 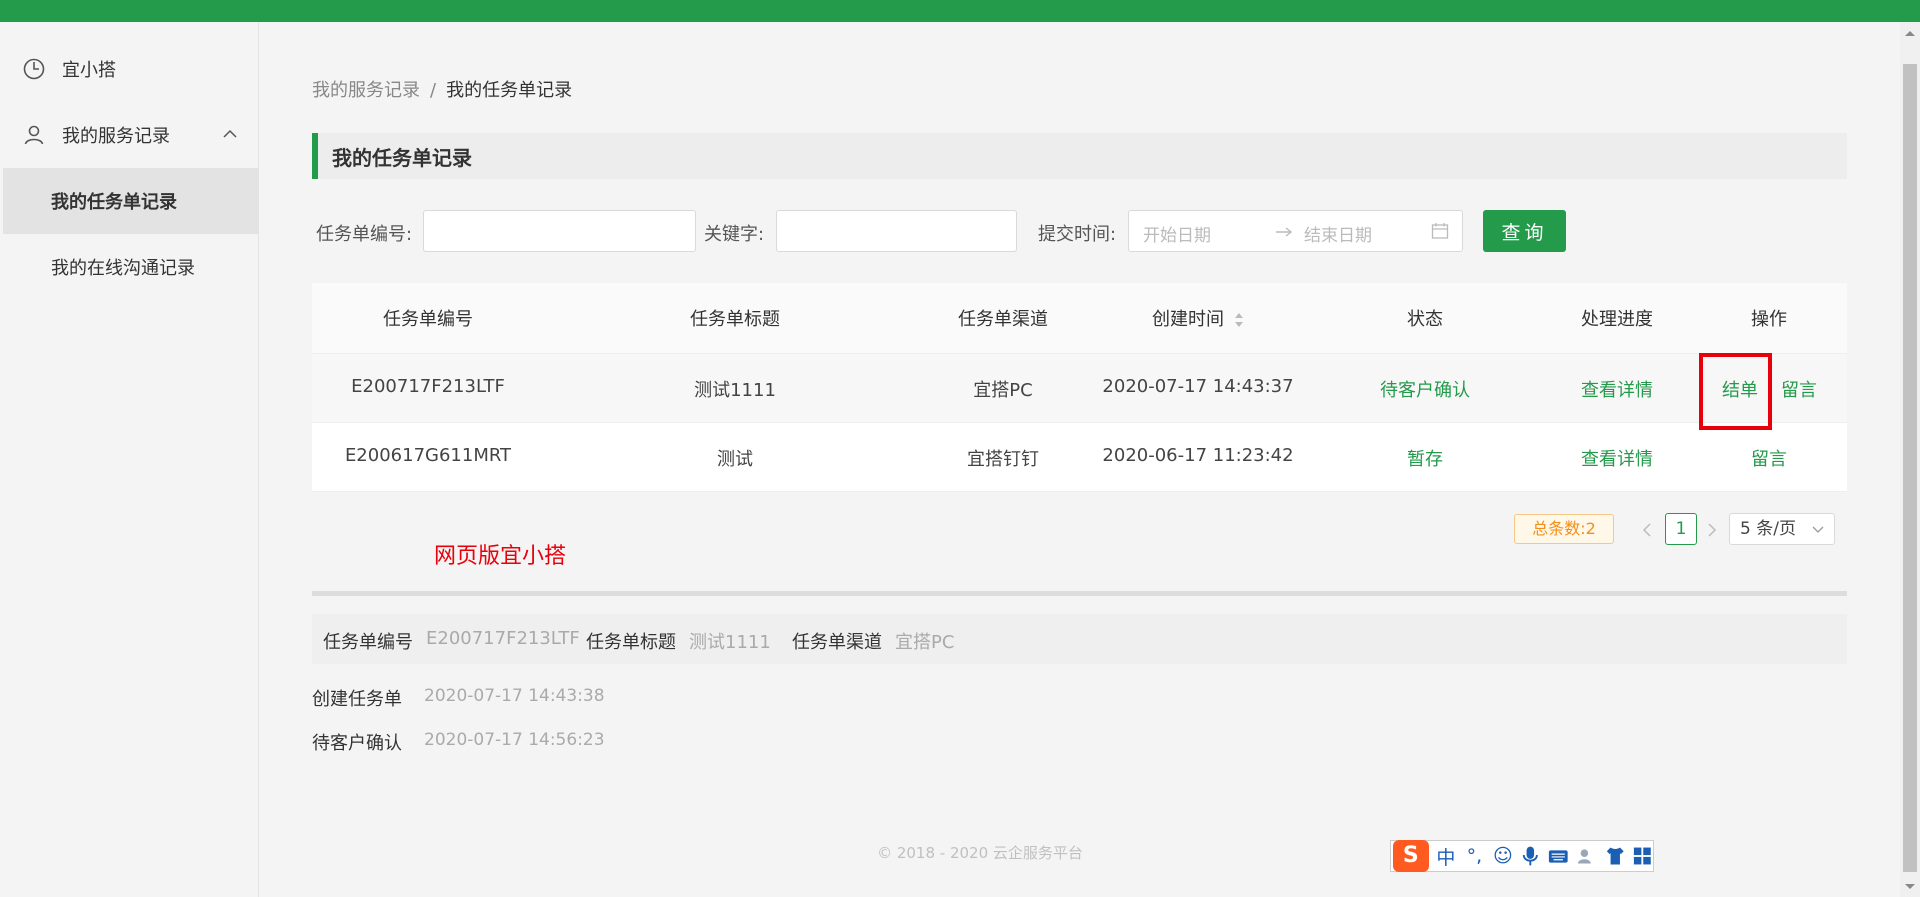 I want to click on punctuation-icon: °,, so click(x=1474, y=856).